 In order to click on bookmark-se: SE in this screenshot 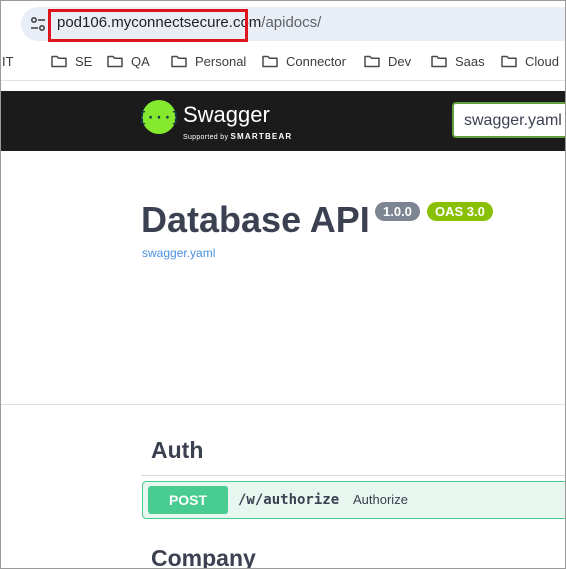, I will do `click(71, 61)`.